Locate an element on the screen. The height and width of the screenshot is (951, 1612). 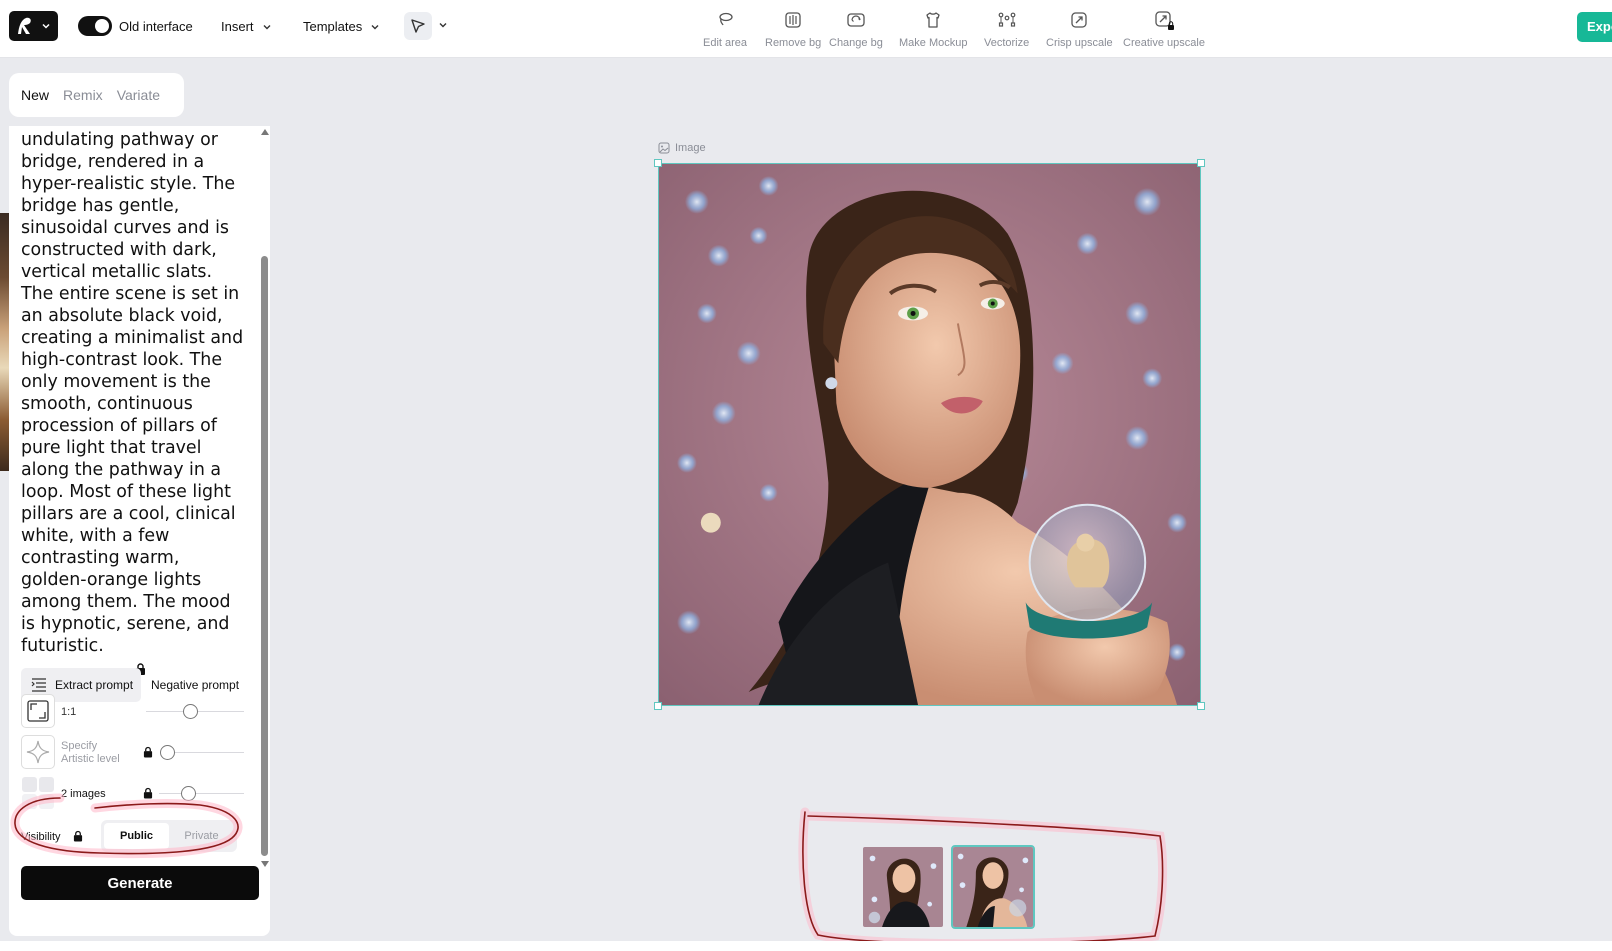
result-thumbnail-selected is located at coordinates (993, 887).